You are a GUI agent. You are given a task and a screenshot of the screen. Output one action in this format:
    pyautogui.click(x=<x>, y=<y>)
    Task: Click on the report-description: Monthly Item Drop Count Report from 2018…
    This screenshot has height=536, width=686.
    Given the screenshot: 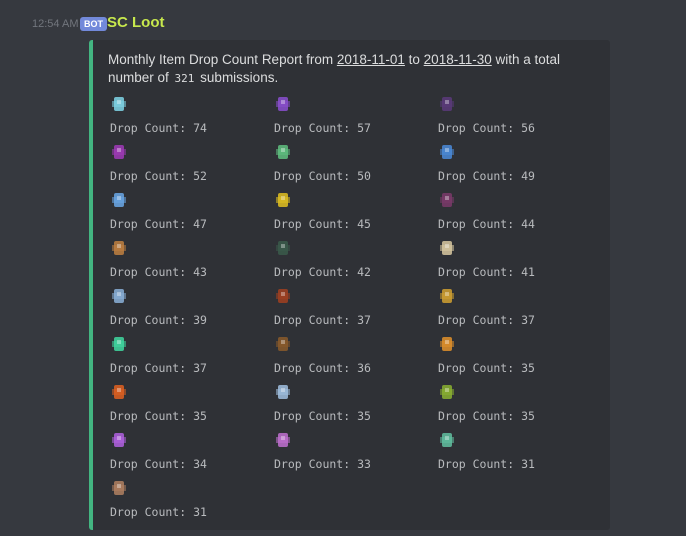 What is the action you would take?
    pyautogui.click(x=358, y=69)
    